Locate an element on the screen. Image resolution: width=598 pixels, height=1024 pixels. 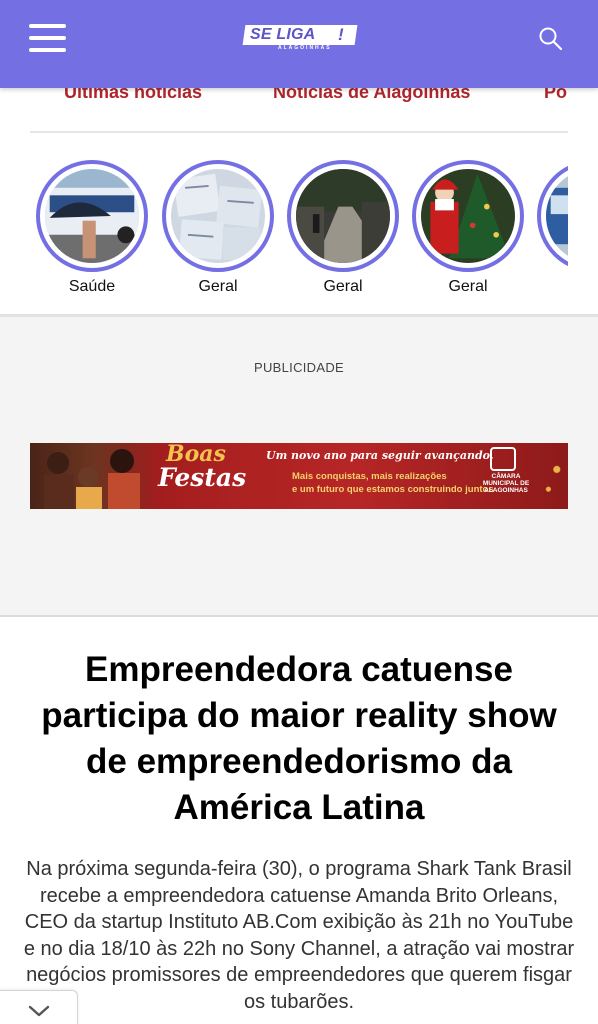
site-logo: SE LIGA ! ALAGOINHAS is located at coordinates (300, 38).